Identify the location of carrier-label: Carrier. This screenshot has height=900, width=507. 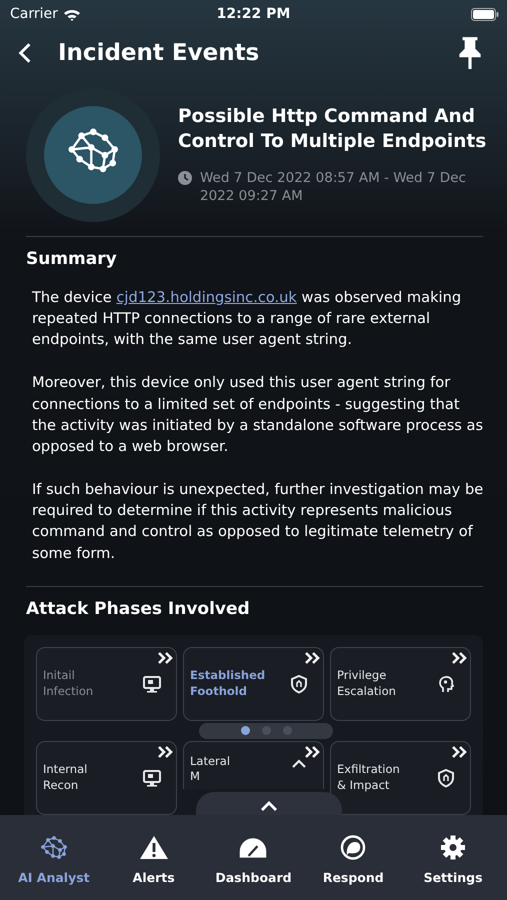
(34, 14).